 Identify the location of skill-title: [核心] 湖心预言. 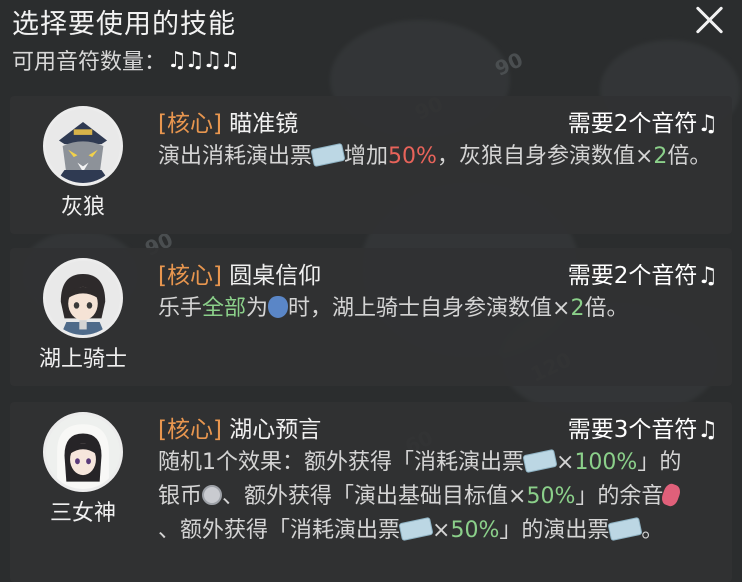
(239, 427).